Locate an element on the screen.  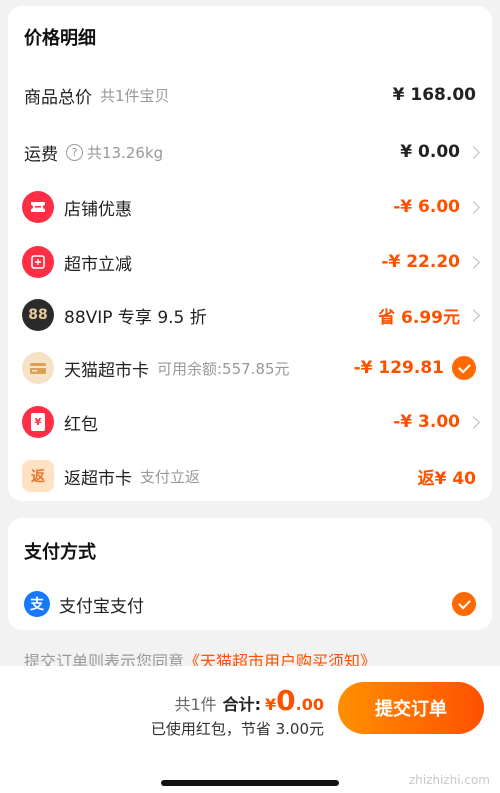
total-line: 共1件 合计: ¥ 0 .00 is located at coordinates (249, 700).